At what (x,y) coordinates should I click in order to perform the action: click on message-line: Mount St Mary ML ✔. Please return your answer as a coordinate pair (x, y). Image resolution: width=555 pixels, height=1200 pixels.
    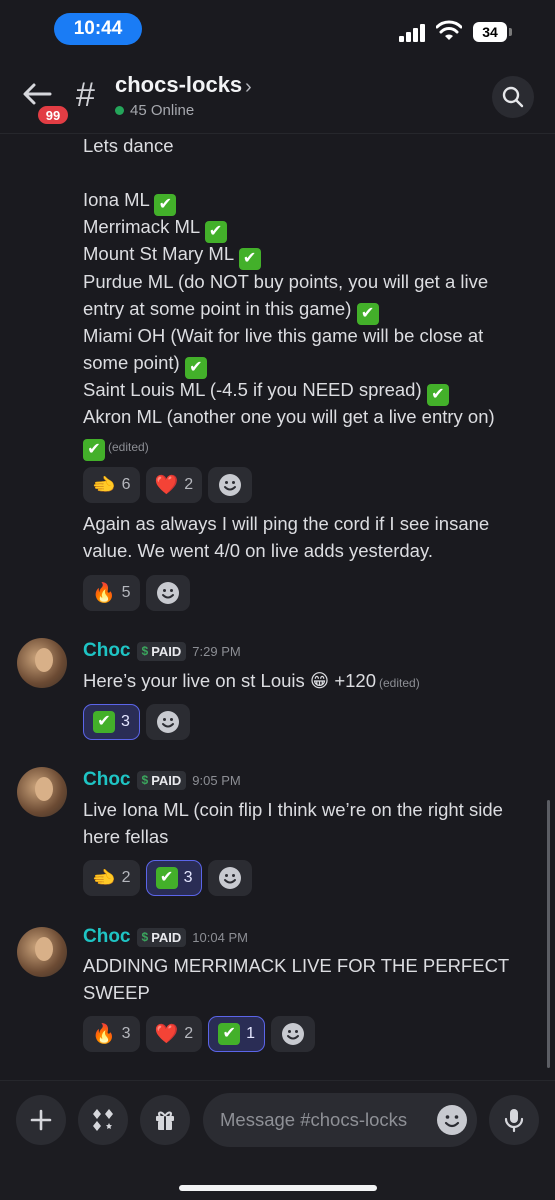
    Looking at the image, I should click on (172, 255).